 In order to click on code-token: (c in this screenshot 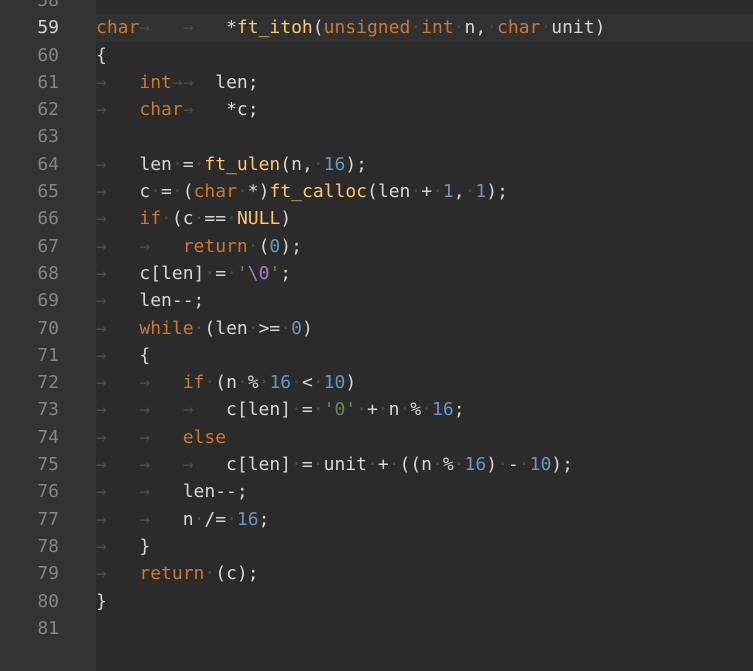, I will do `click(182, 219)`.